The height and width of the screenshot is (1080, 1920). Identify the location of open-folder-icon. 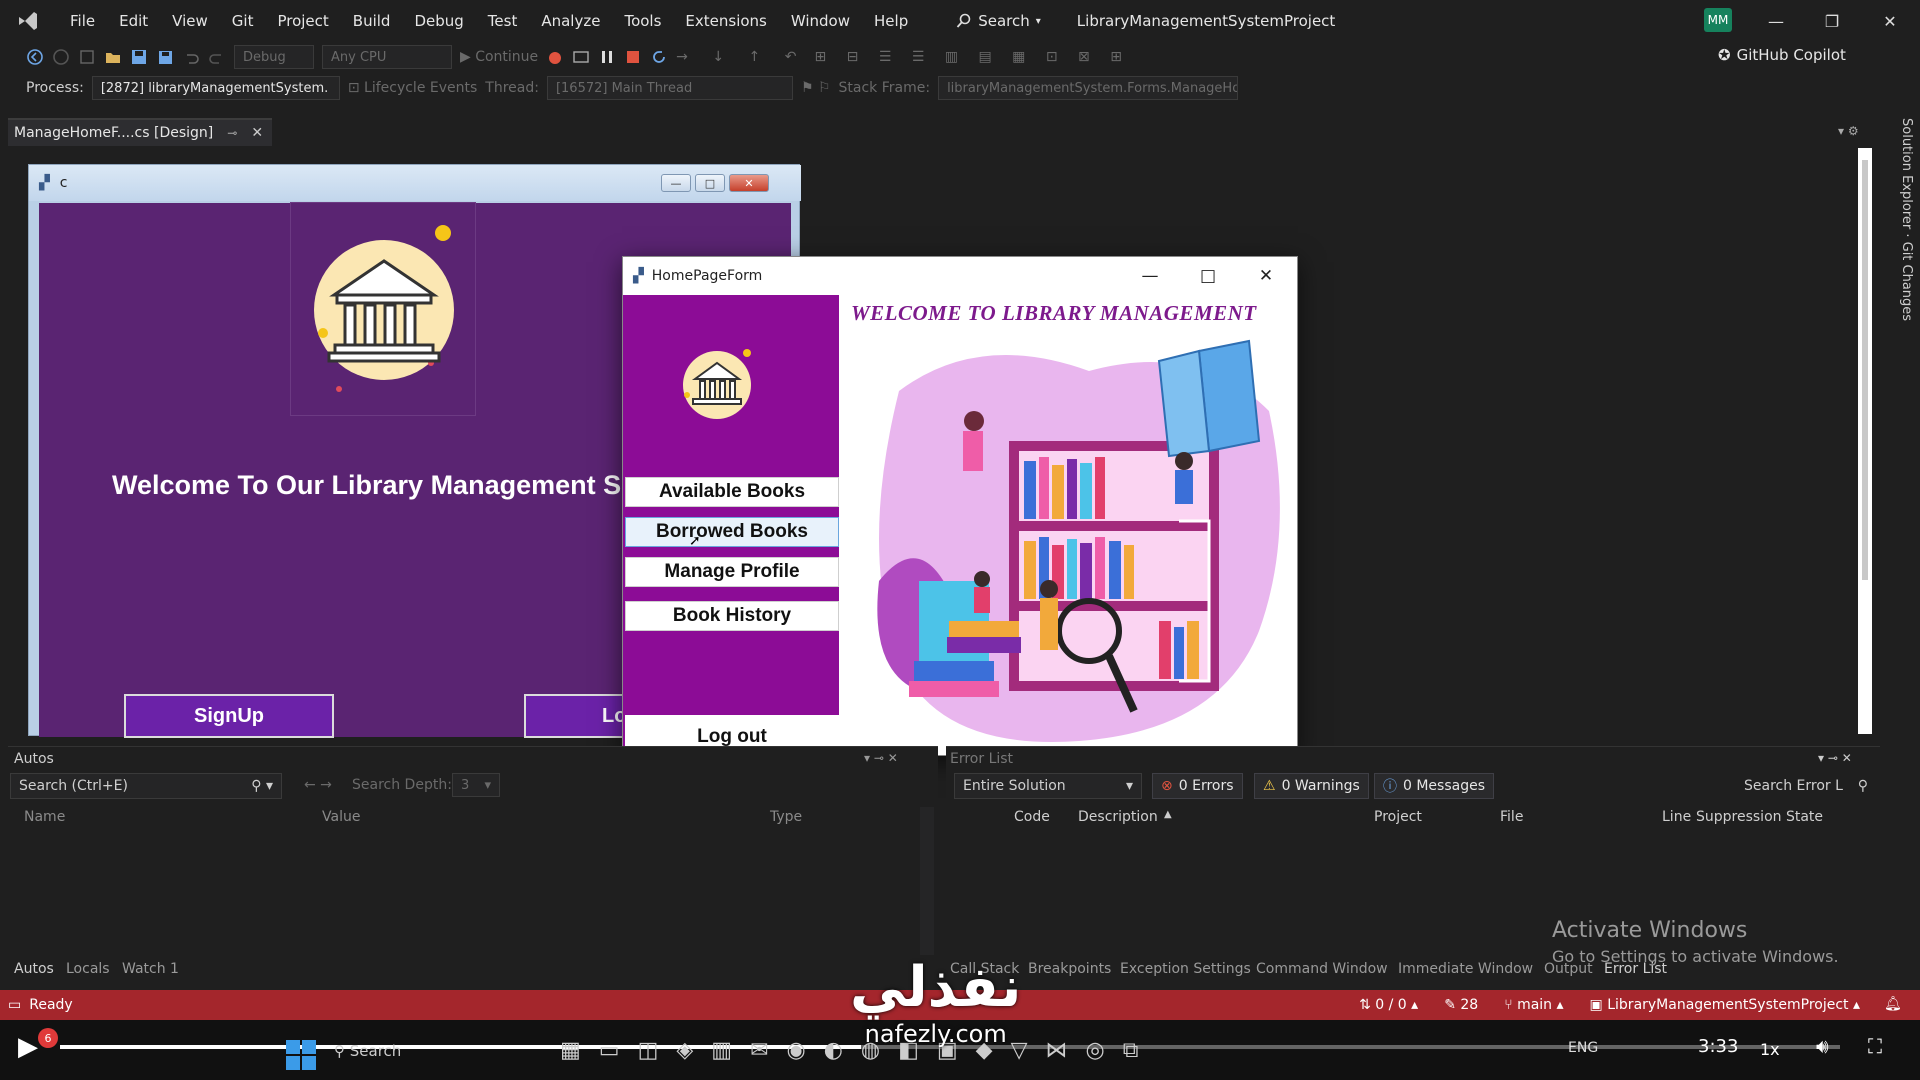
(113, 57).